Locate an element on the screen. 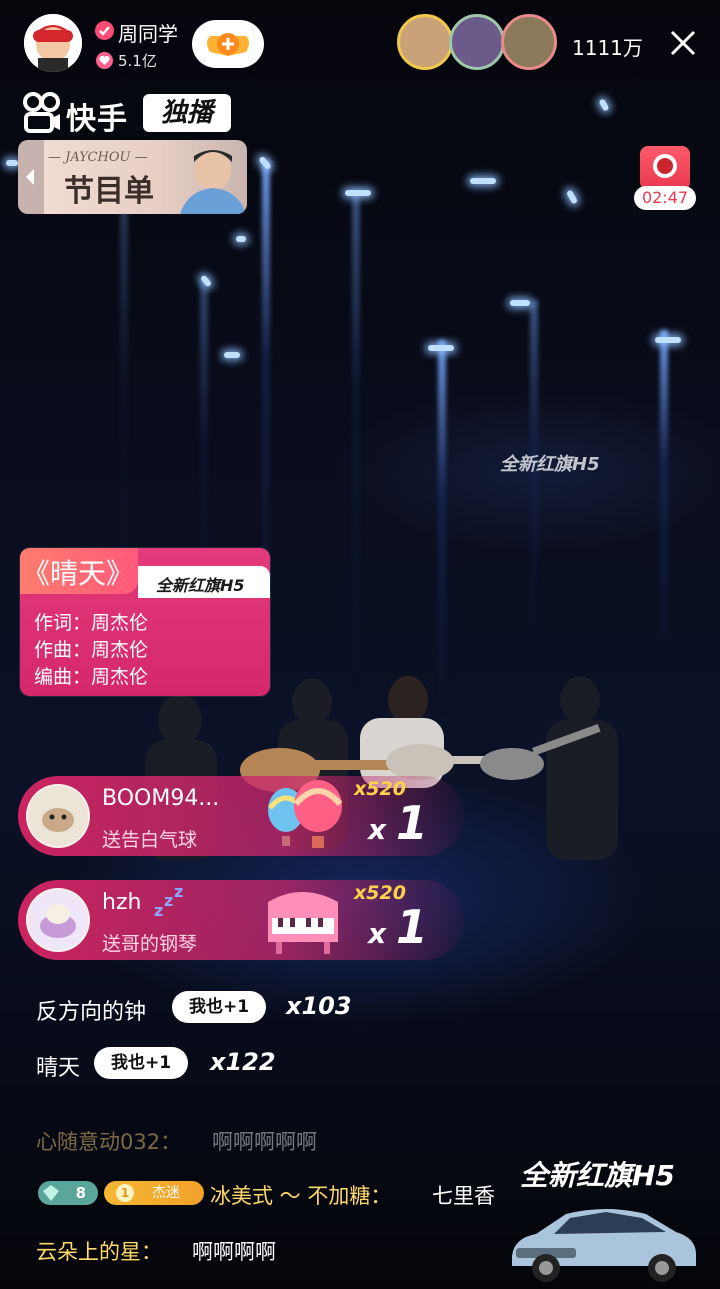  brand-name: 快手 is located at coordinates (97, 119).